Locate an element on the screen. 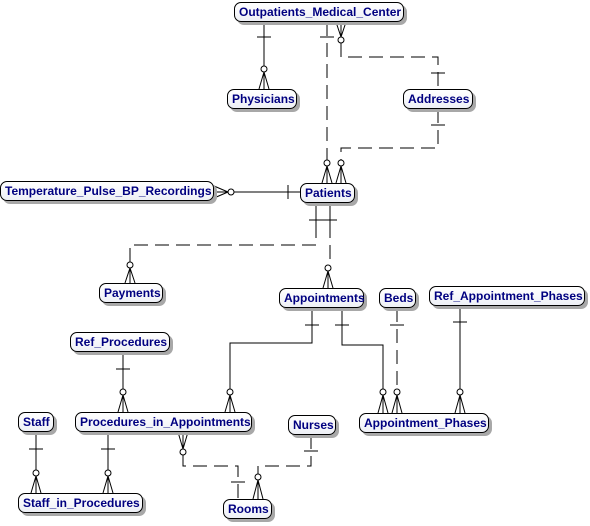  entity-staff-in-procedures: Staff_in_Procedures is located at coordinates (80, 503).